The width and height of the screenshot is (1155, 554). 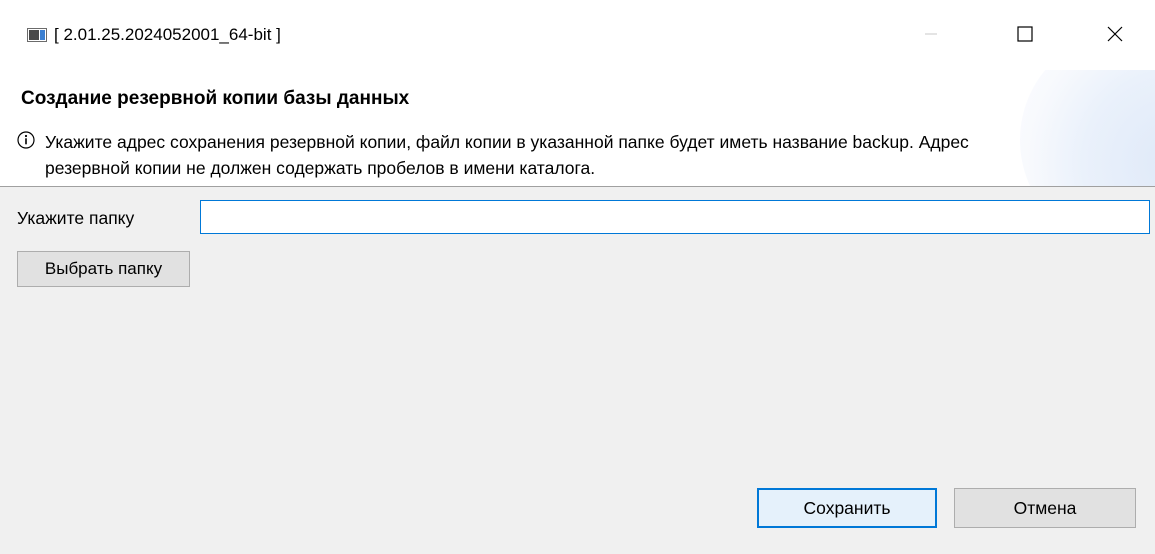 I want to click on title-bar: [ 2.01.25.2024052001_64-bit ], so click(x=577, y=35).